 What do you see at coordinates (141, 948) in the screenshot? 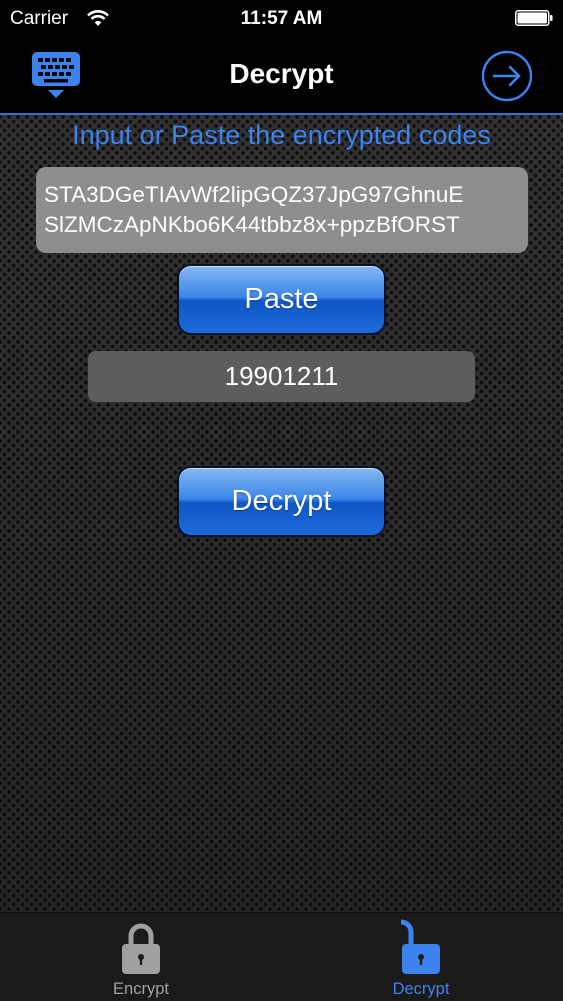
I see `padlock-closed-icon` at bounding box center [141, 948].